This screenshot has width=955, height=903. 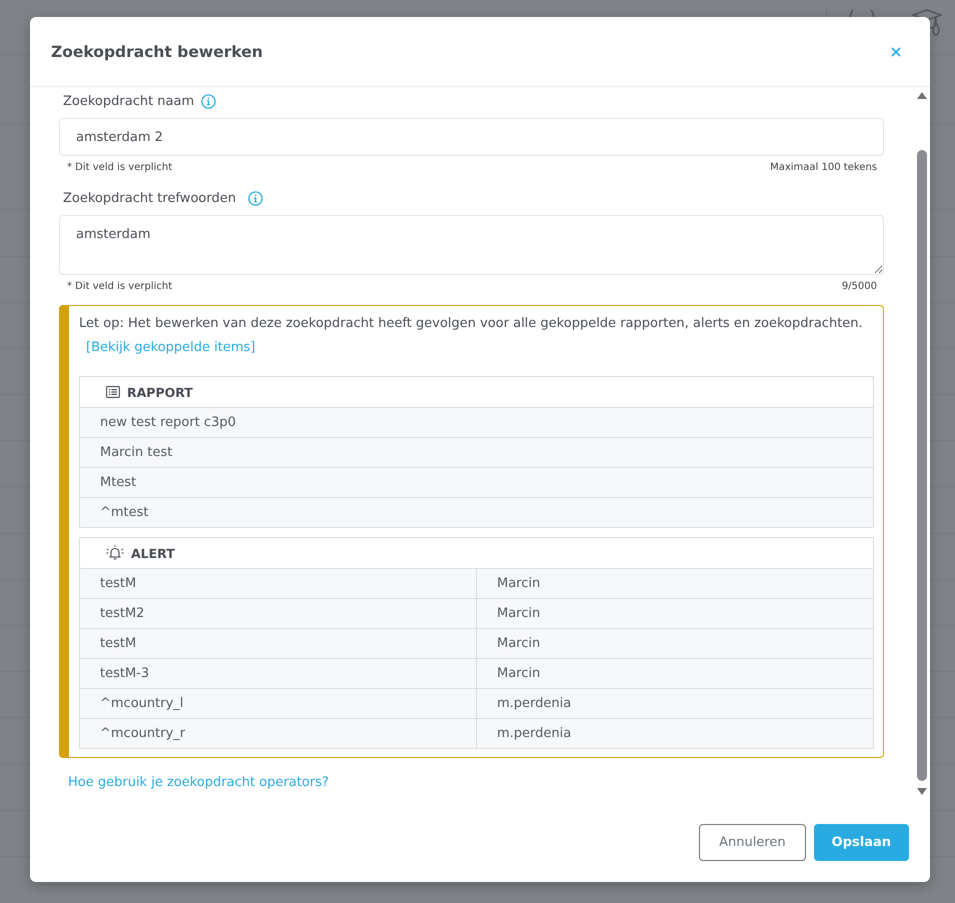 What do you see at coordinates (113, 392) in the screenshot?
I see `list-icon` at bounding box center [113, 392].